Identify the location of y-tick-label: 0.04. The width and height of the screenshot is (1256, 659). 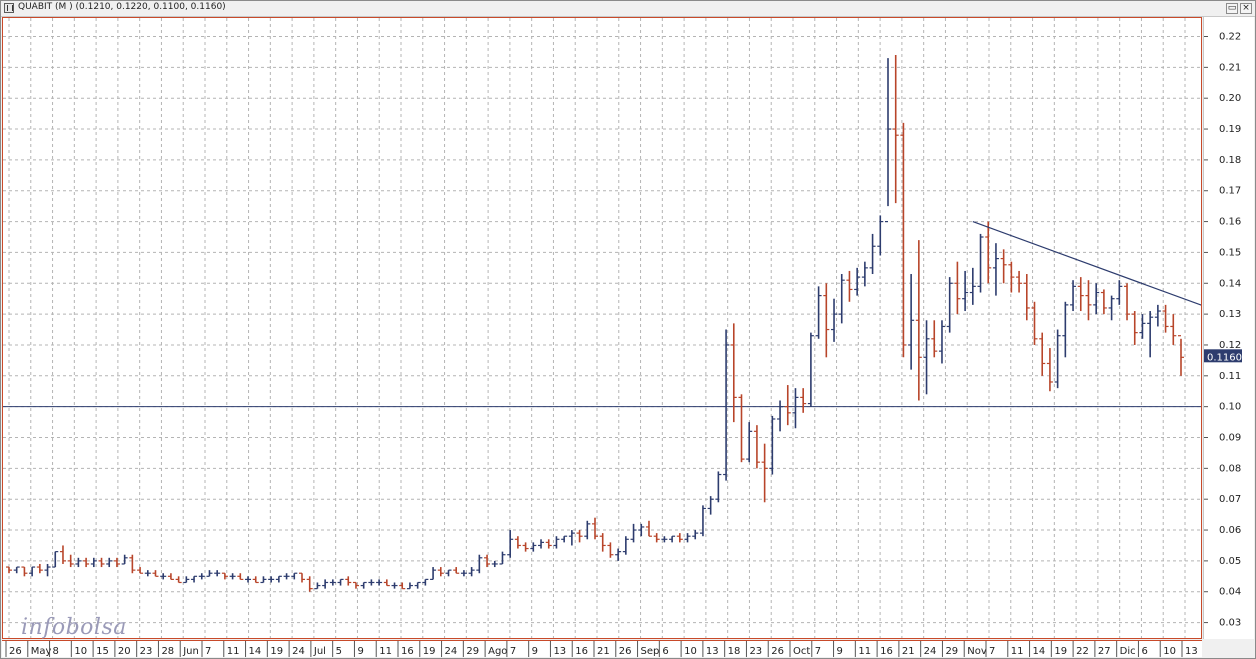
(1230, 592).